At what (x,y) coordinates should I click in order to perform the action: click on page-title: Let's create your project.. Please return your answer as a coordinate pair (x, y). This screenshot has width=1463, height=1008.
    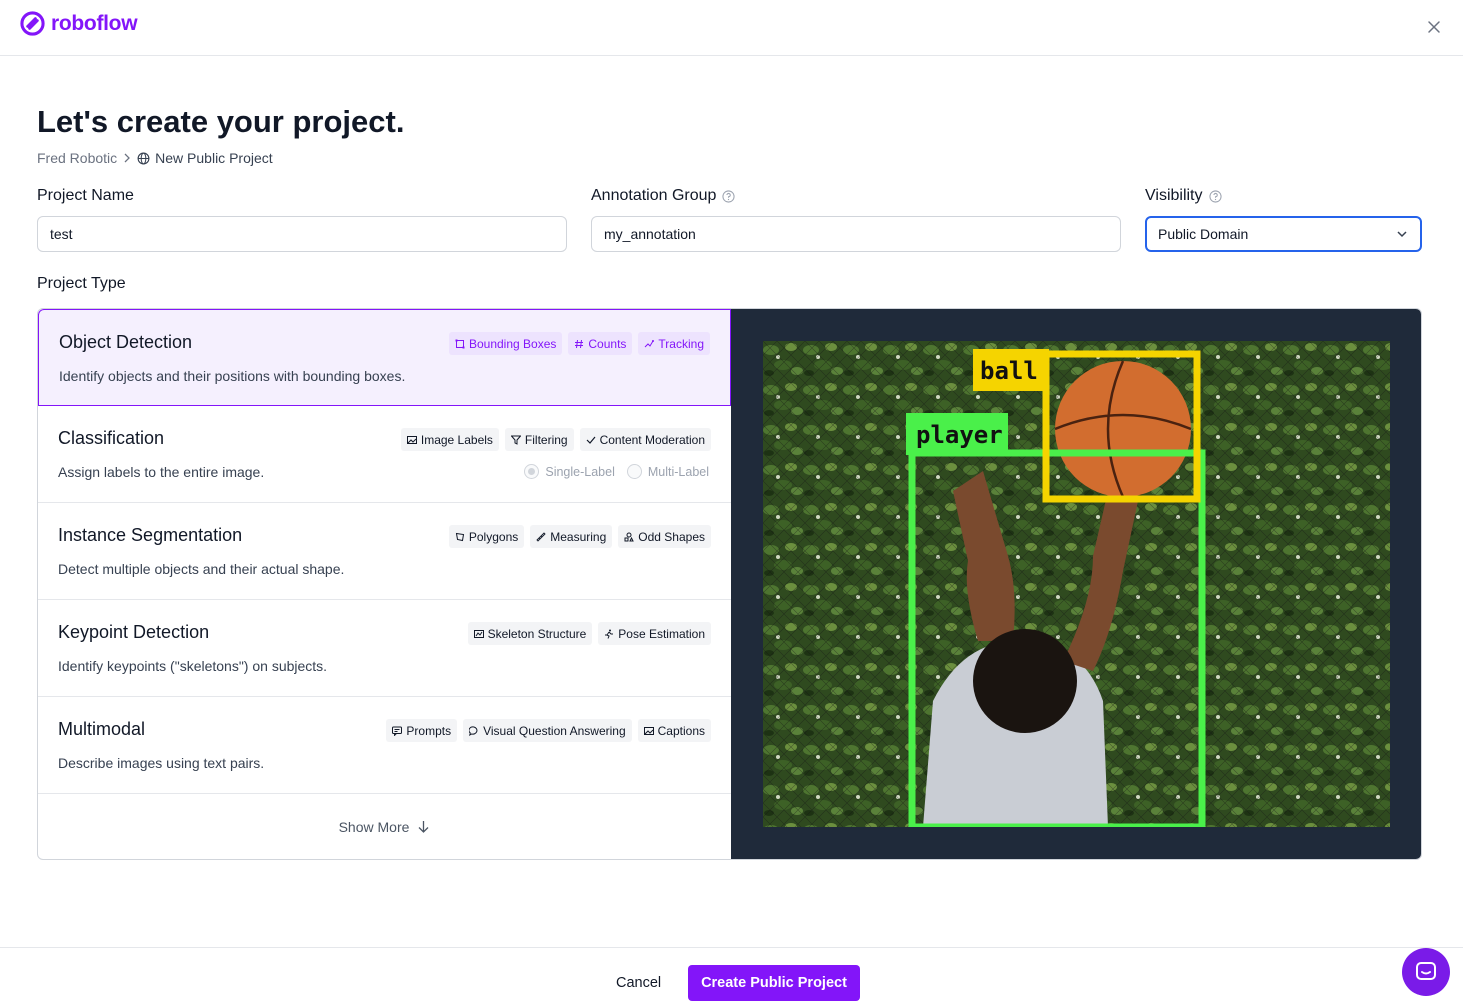
    Looking at the image, I should click on (221, 121).